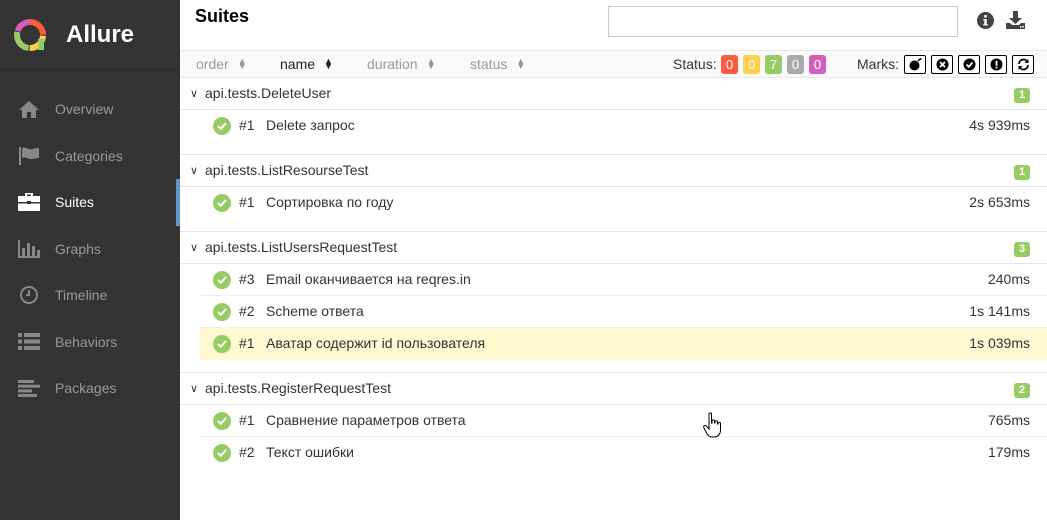 The image size is (1047, 520). I want to click on test-case-duration: 2s 653ms, so click(999, 202).